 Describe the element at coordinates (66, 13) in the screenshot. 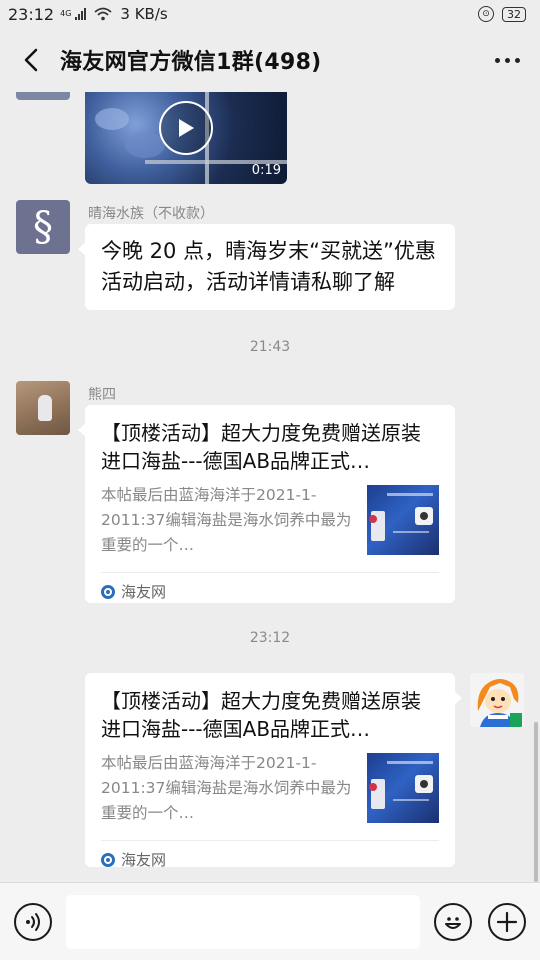

I see `network-type: 4G` at that location.